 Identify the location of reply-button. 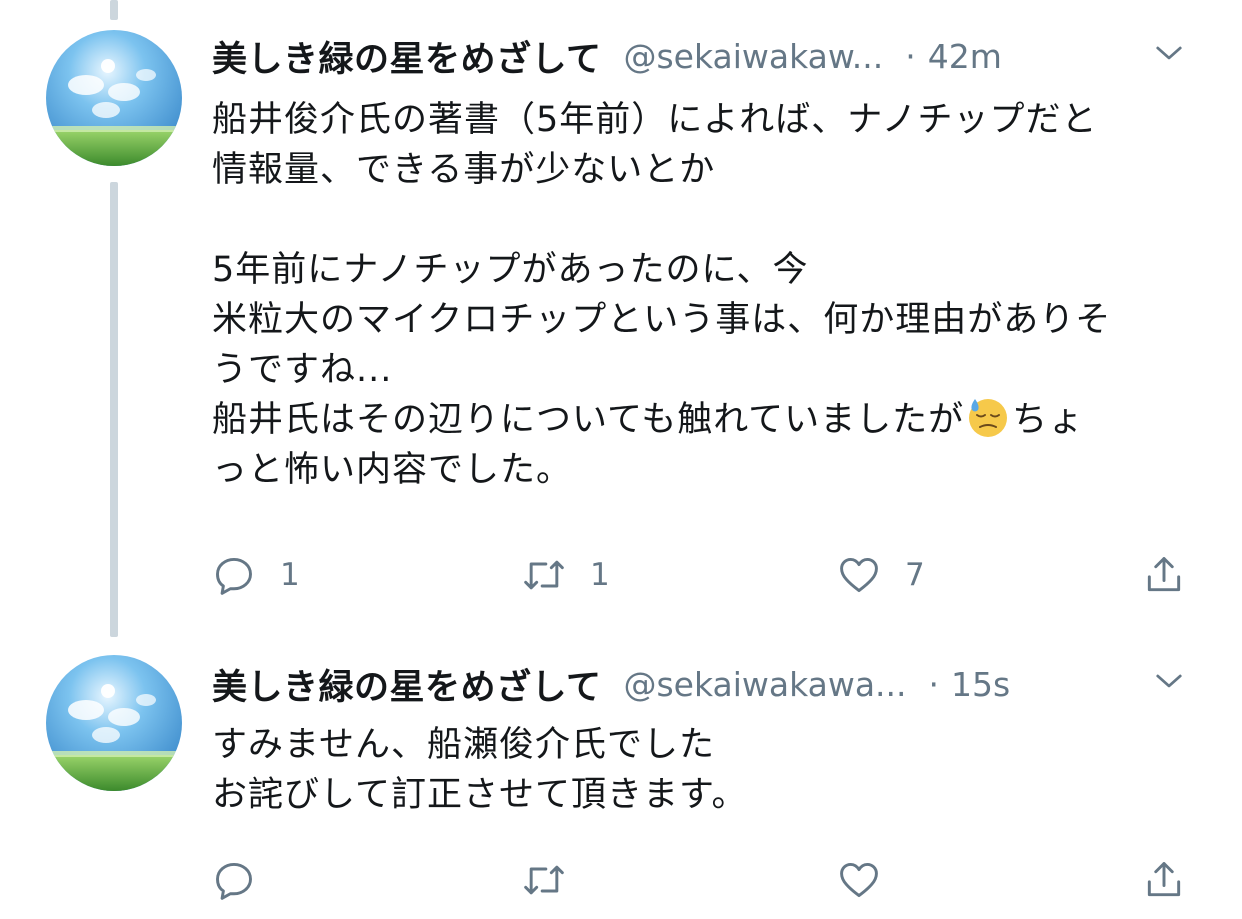
(246, 880).